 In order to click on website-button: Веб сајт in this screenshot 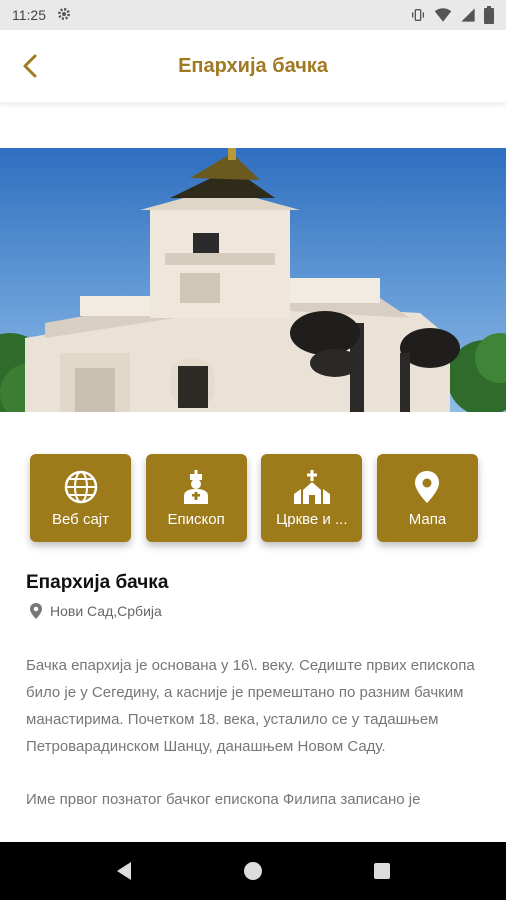, I will do `click(80, 498)`.